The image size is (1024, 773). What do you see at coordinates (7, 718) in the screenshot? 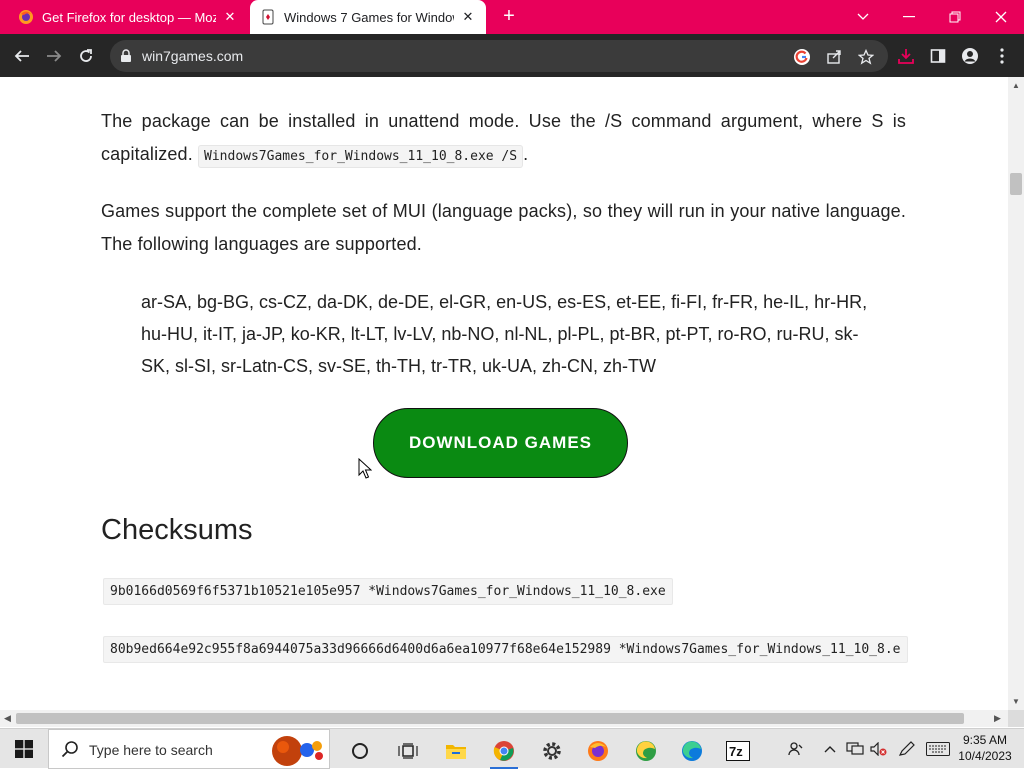
I see `scroll-left-icon: ◀` at bounding box center [7, 718].